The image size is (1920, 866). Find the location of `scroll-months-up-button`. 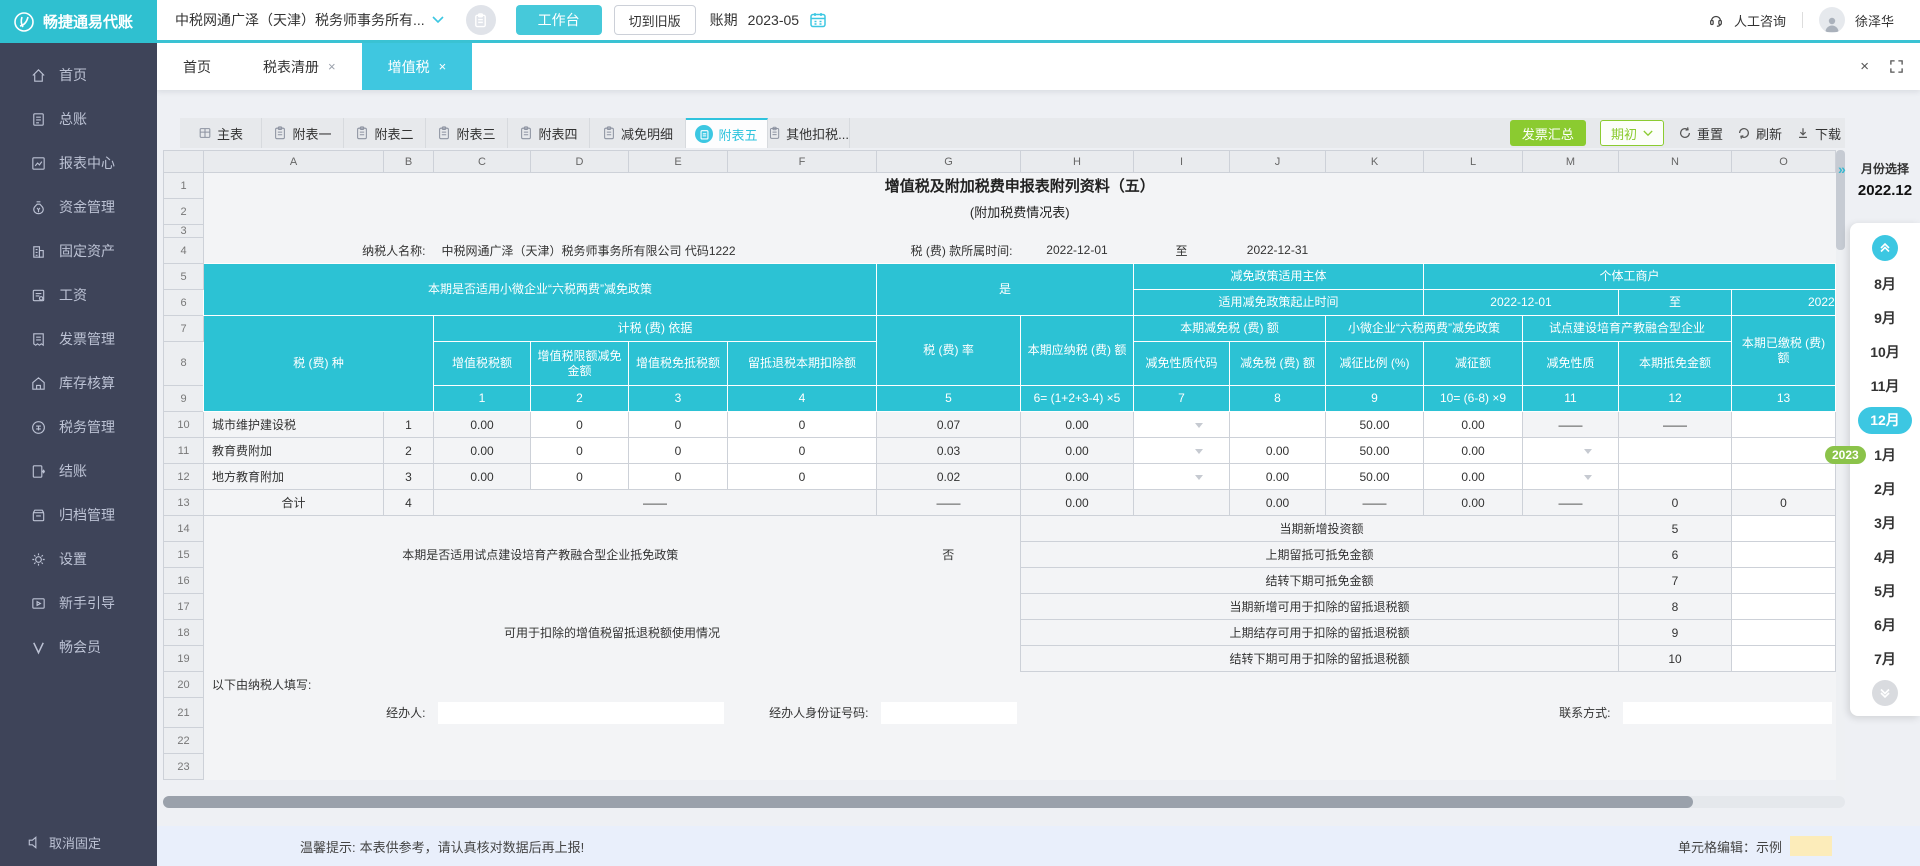

scroll-months-up-button is located at coordinates (1885, 248).